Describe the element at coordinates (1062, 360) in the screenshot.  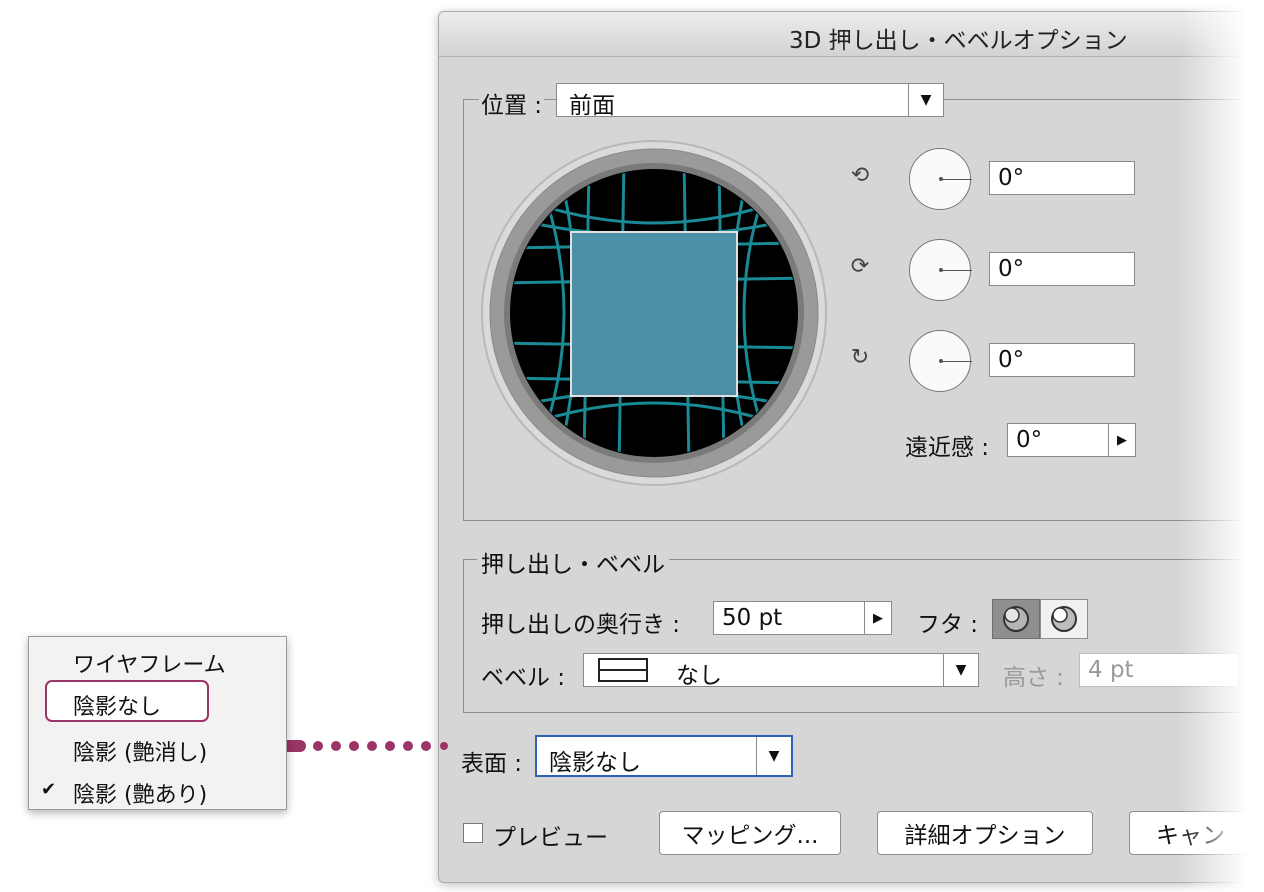
I see `z-axis-angle-field: 0°` at that location.